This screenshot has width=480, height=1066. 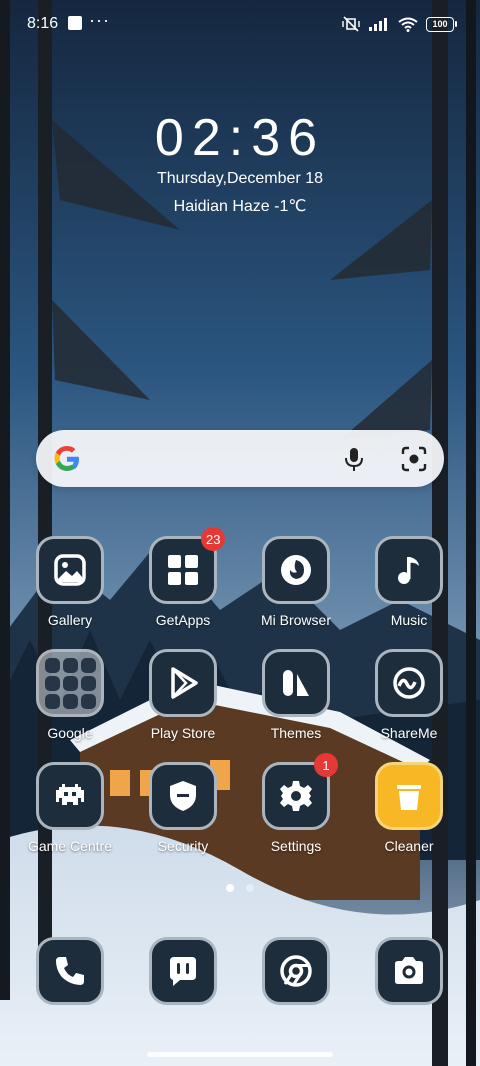 I want to click on space-invader-icon, so click(x=70, y=794).